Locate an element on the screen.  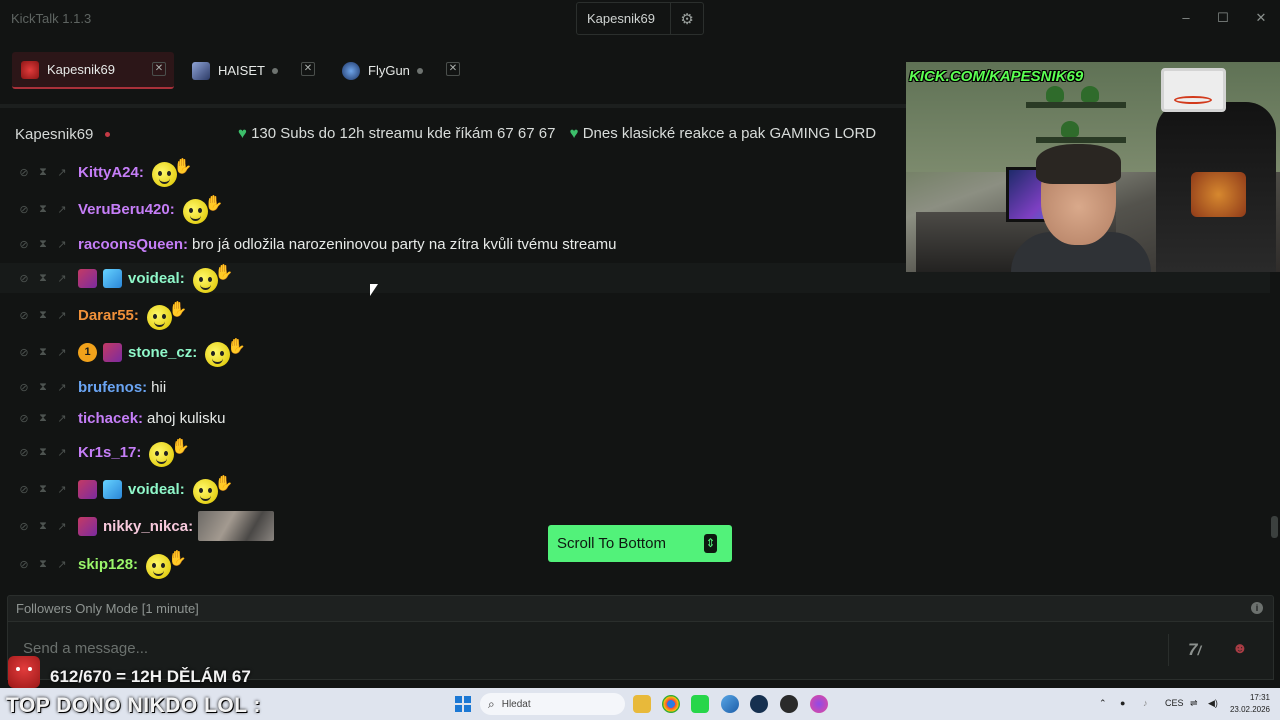
tray-icon: ● is located at coordinates (1122, 703).